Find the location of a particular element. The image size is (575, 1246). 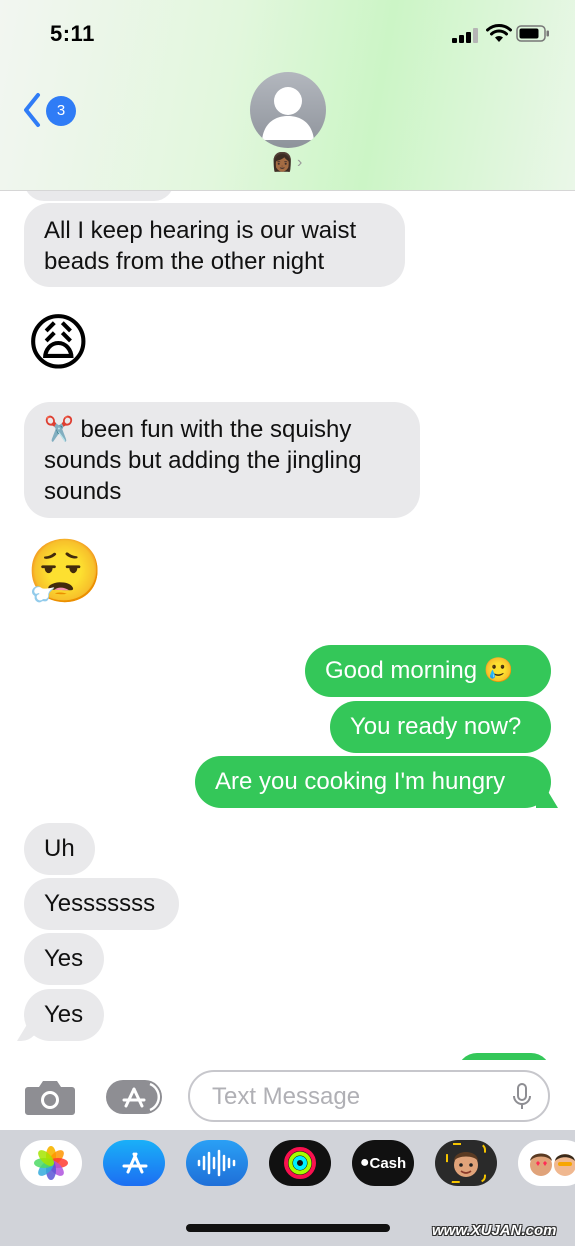

memoji-app-button is located at coordinates (466, 1163).